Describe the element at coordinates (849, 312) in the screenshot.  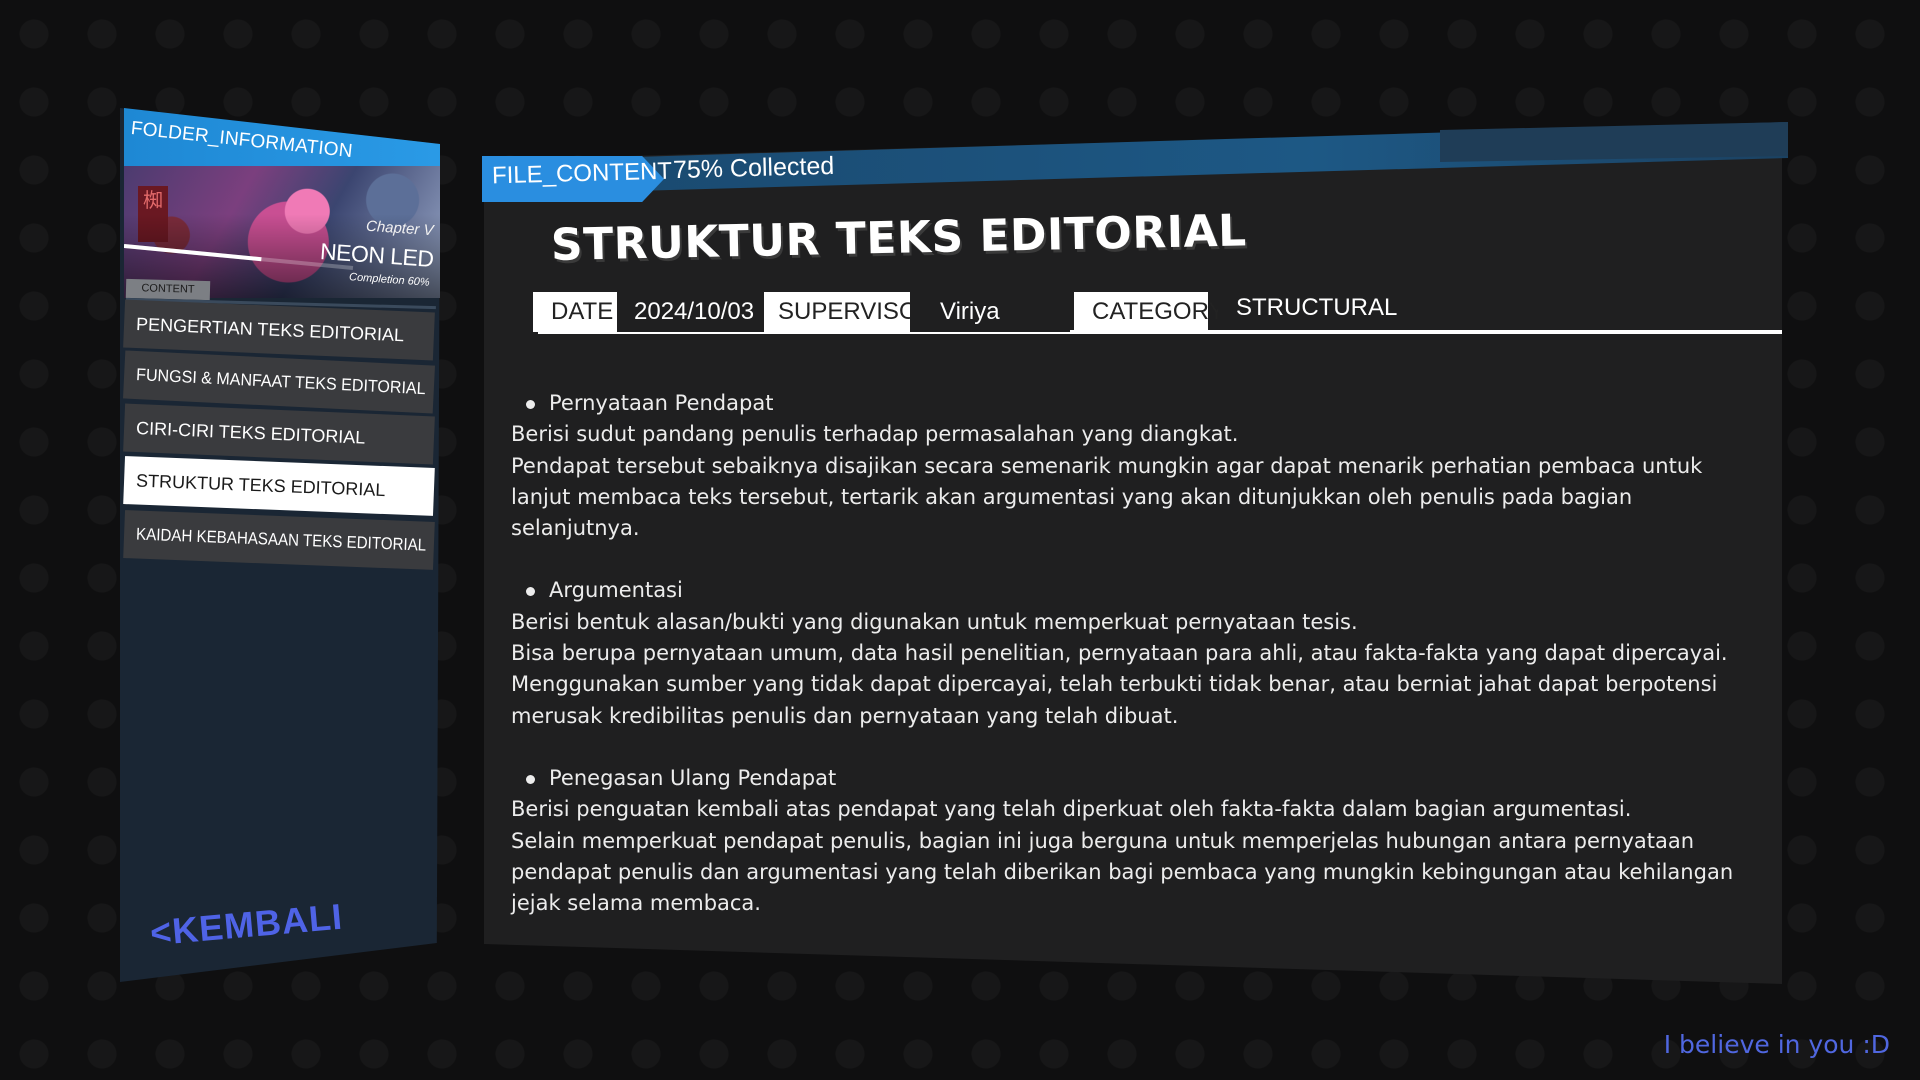
I see `supervisor-label: SUPERVISOR` at that location.